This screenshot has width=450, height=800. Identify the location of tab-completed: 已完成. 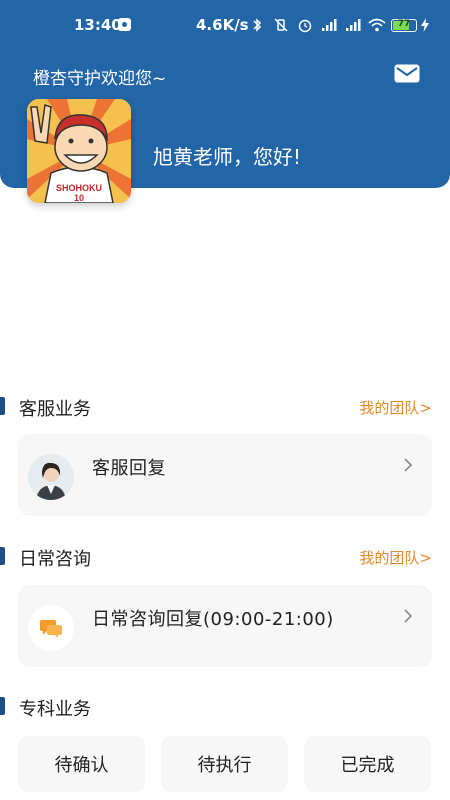
(367, 764).